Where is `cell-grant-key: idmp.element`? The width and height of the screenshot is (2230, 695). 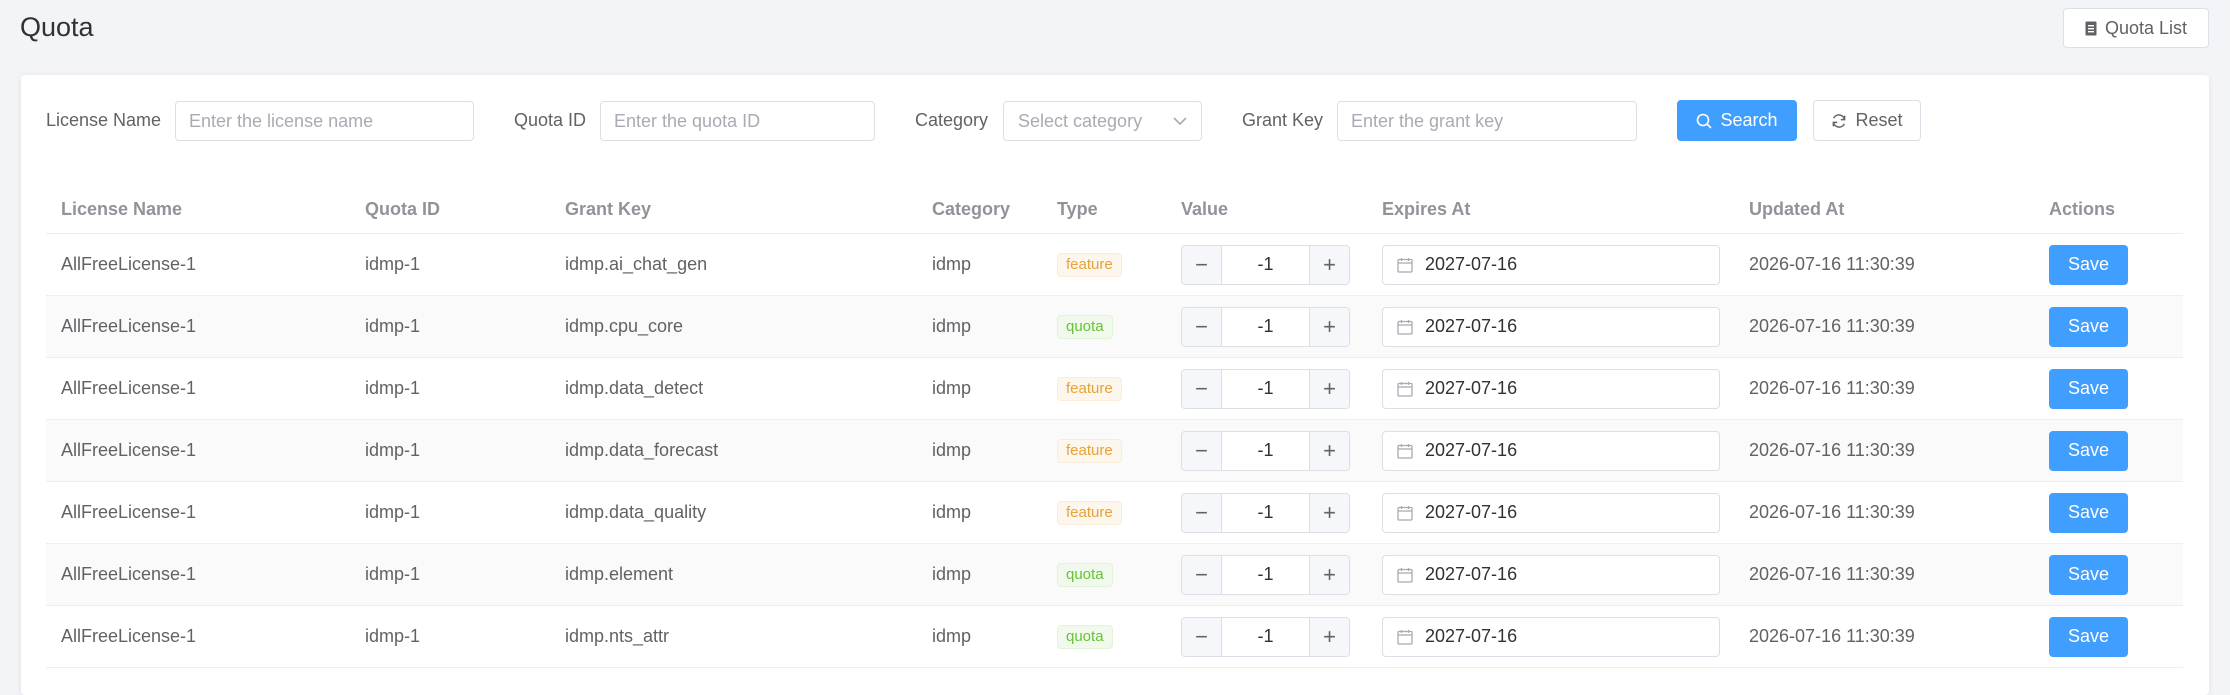
cell-grant-key: idmp.element is located at coordinates (619, 574).